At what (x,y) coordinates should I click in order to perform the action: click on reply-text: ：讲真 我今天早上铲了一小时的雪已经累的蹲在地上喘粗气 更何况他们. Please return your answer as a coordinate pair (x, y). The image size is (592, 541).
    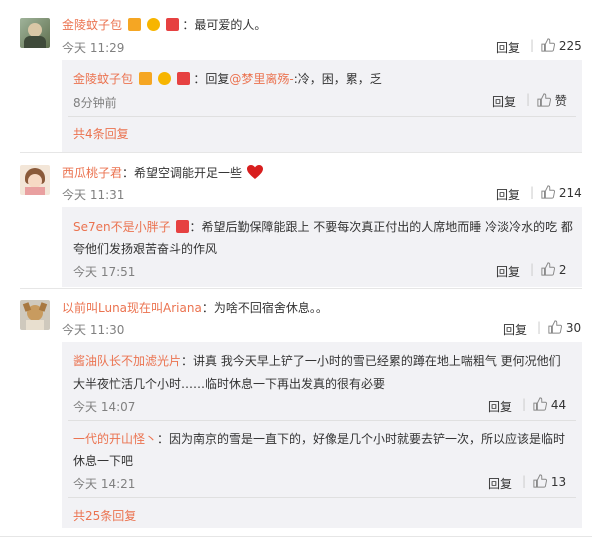
    Looking at the image, I should click on (371, 361).